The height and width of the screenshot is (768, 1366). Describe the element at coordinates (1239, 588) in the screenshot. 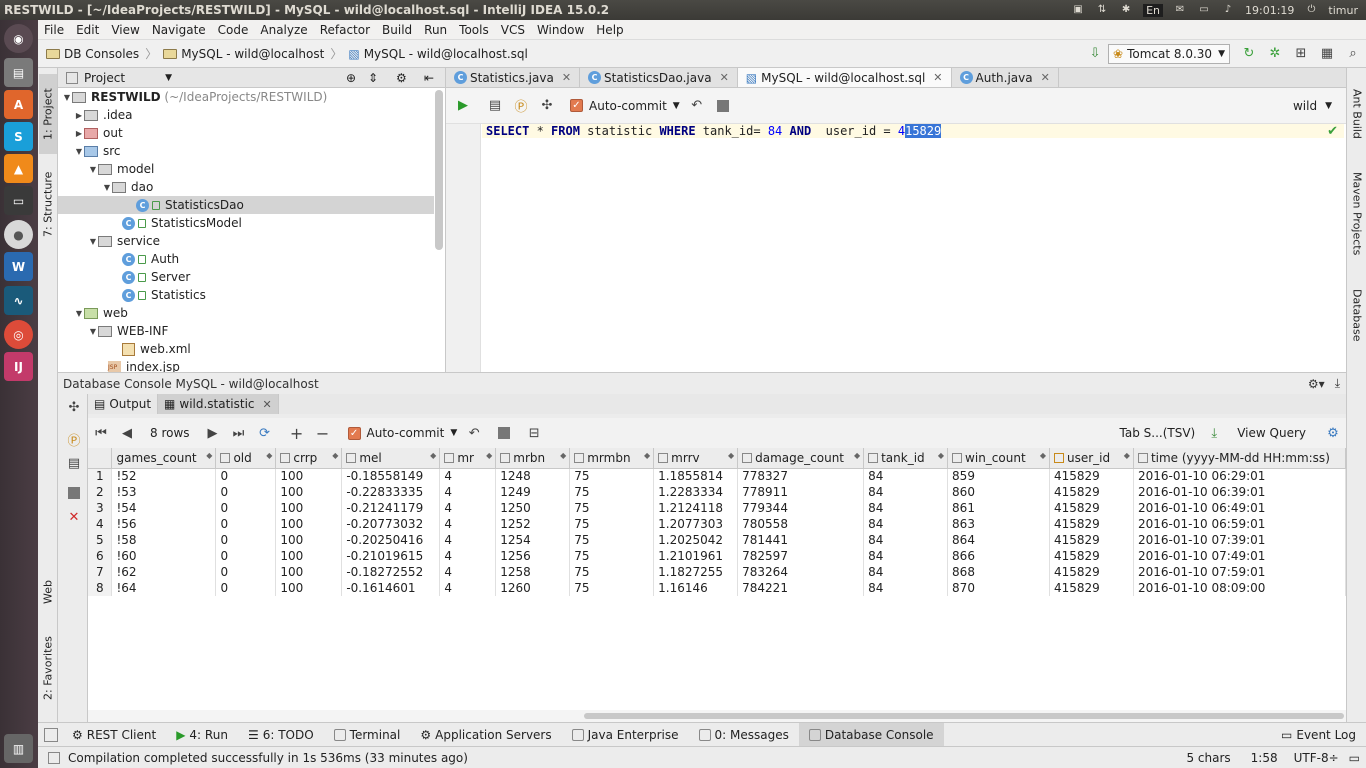

I see `table-cell: 2016-01-10 08:09:00` at that location.